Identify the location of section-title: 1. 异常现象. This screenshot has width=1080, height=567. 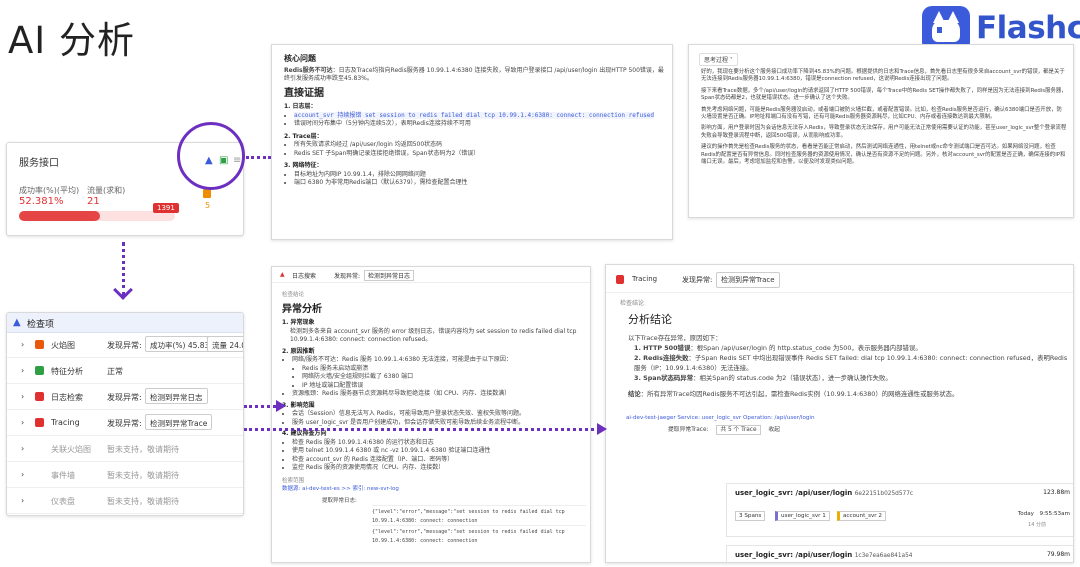
(298, 322).